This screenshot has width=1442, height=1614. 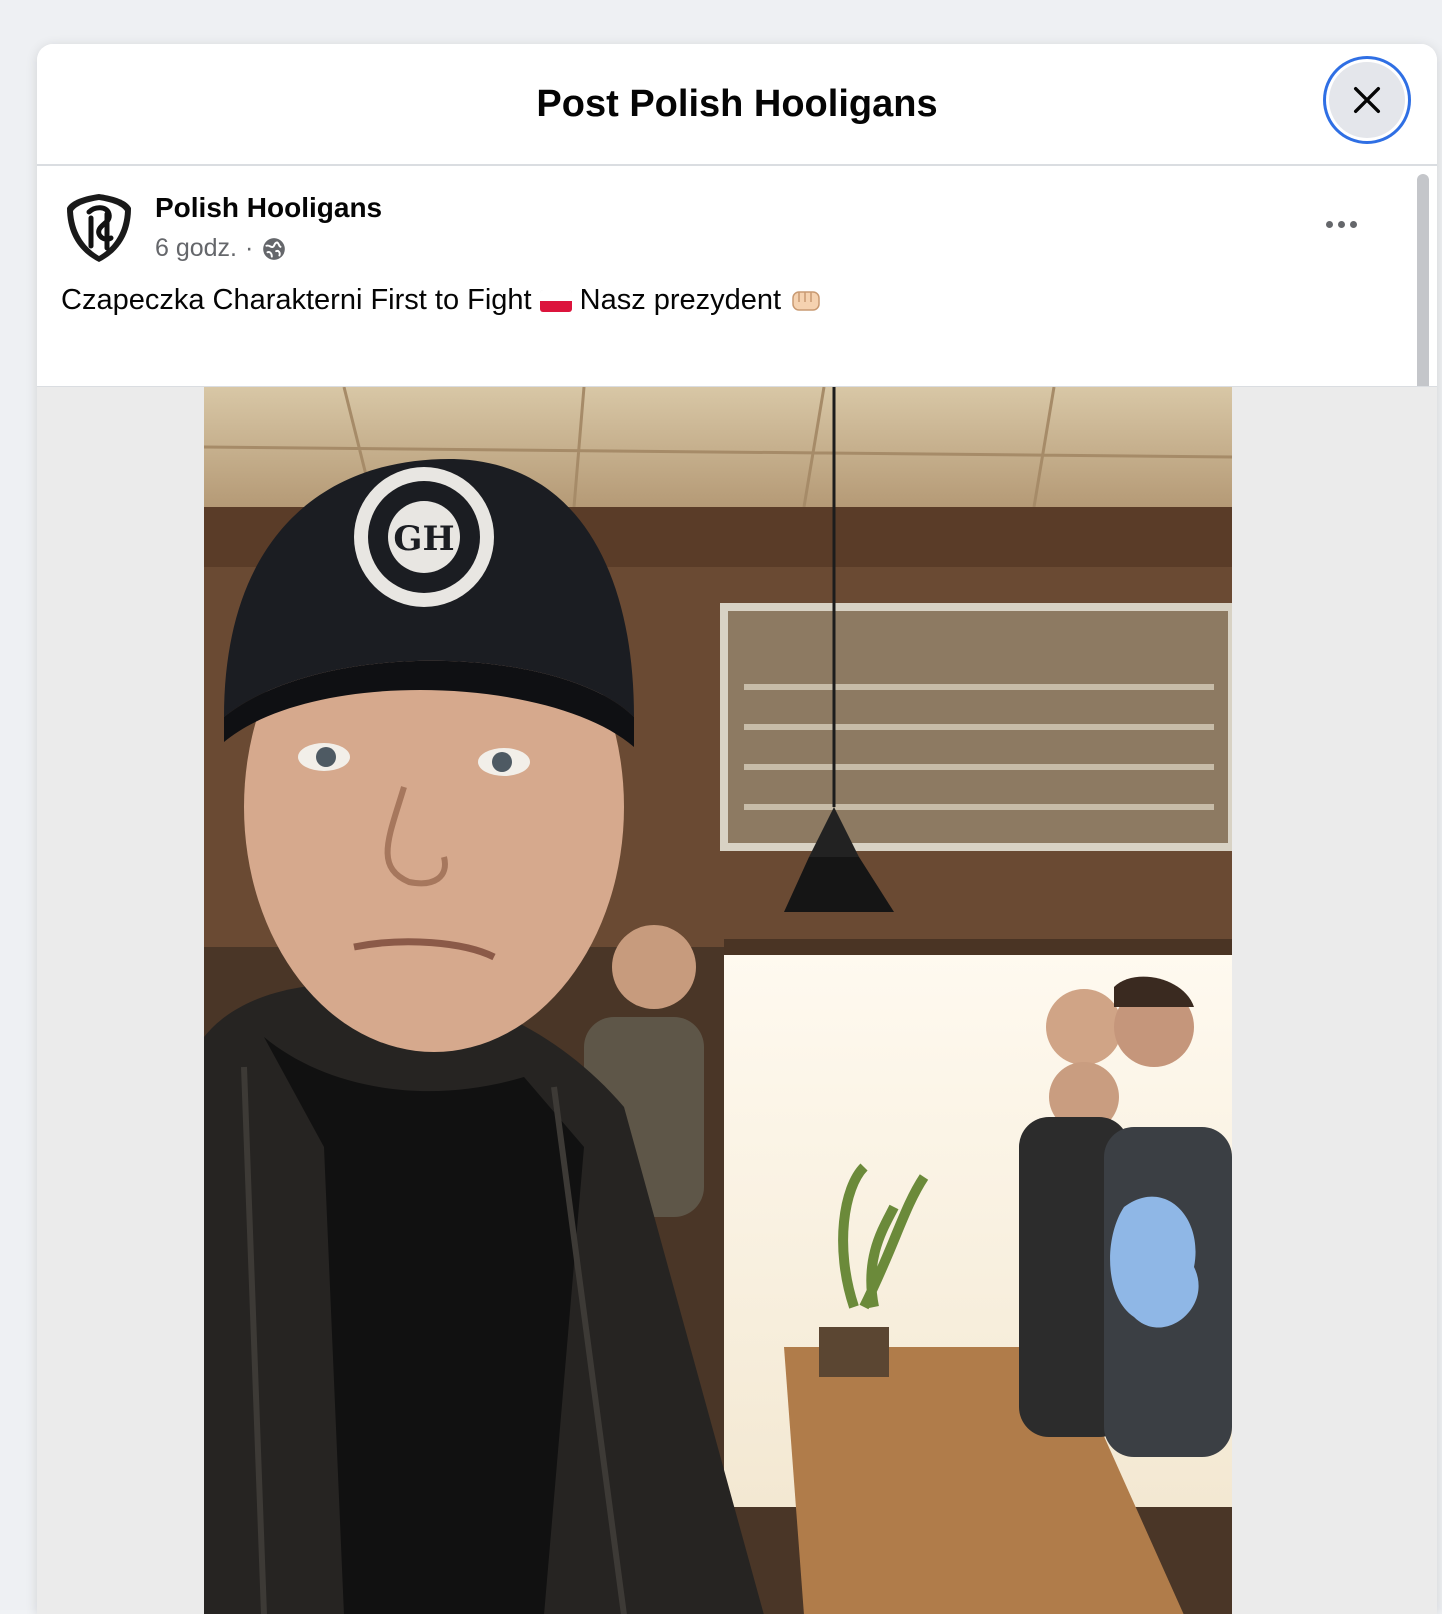 What do you see at coordinates (296, 300) in the screenshot?
I see `post-text-part1: Czapeczka Charakterni First to Fight` at bounding box center [296, 300].